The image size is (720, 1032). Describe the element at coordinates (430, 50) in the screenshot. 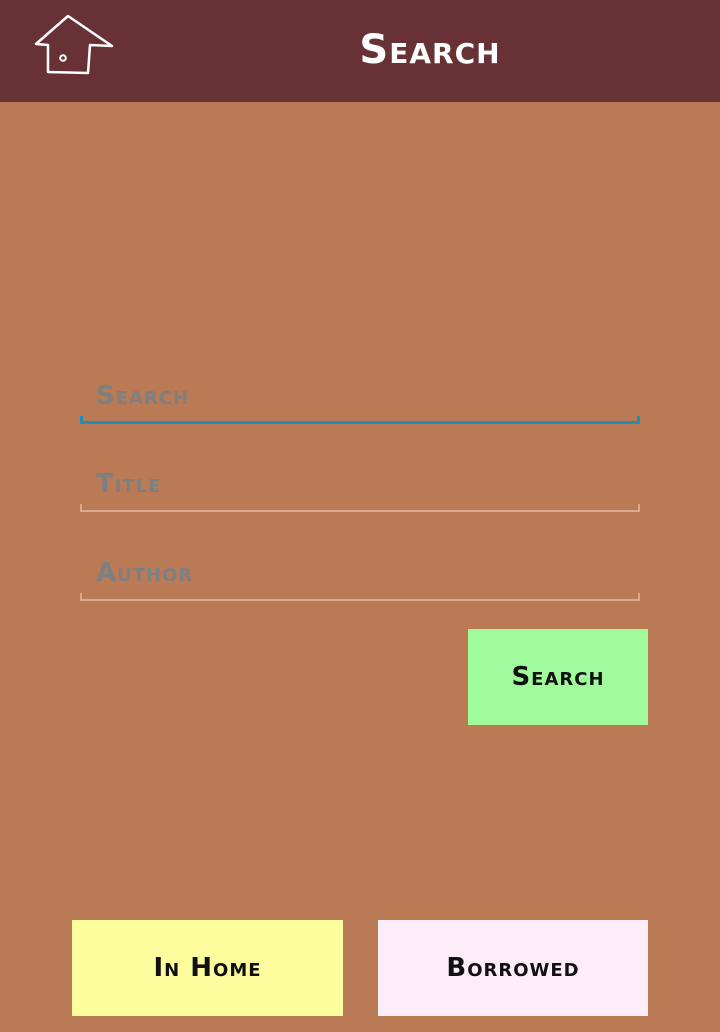

I see `page-title: Search` at that location.